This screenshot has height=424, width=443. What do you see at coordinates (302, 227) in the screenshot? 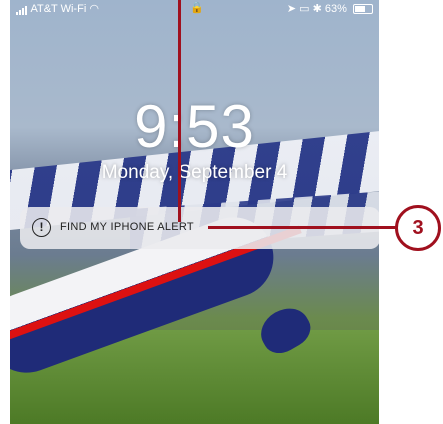
I see `callout-line-horizontal` at bounding box center [302, 227].